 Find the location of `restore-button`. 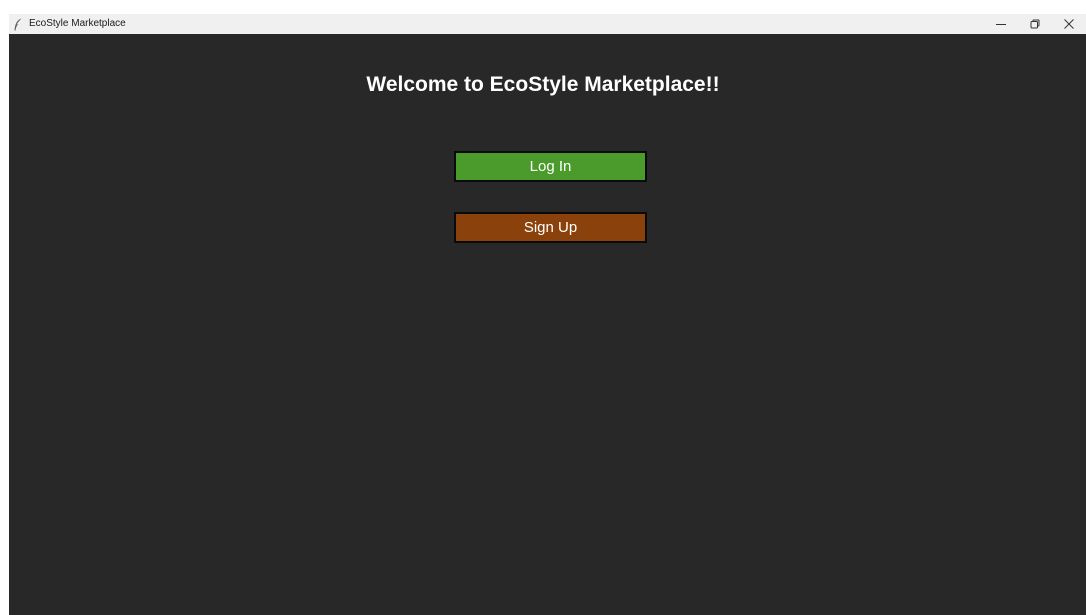

restore-button is located at coordinates (1035, 24).